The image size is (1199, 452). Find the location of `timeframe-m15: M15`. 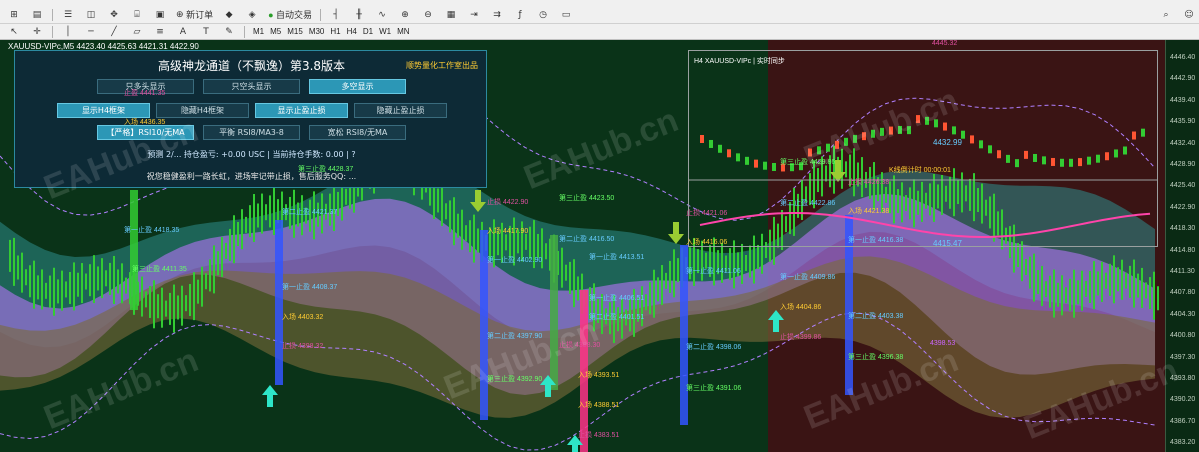

timeframe-m15: M15 is located at coordinates (295, 31).